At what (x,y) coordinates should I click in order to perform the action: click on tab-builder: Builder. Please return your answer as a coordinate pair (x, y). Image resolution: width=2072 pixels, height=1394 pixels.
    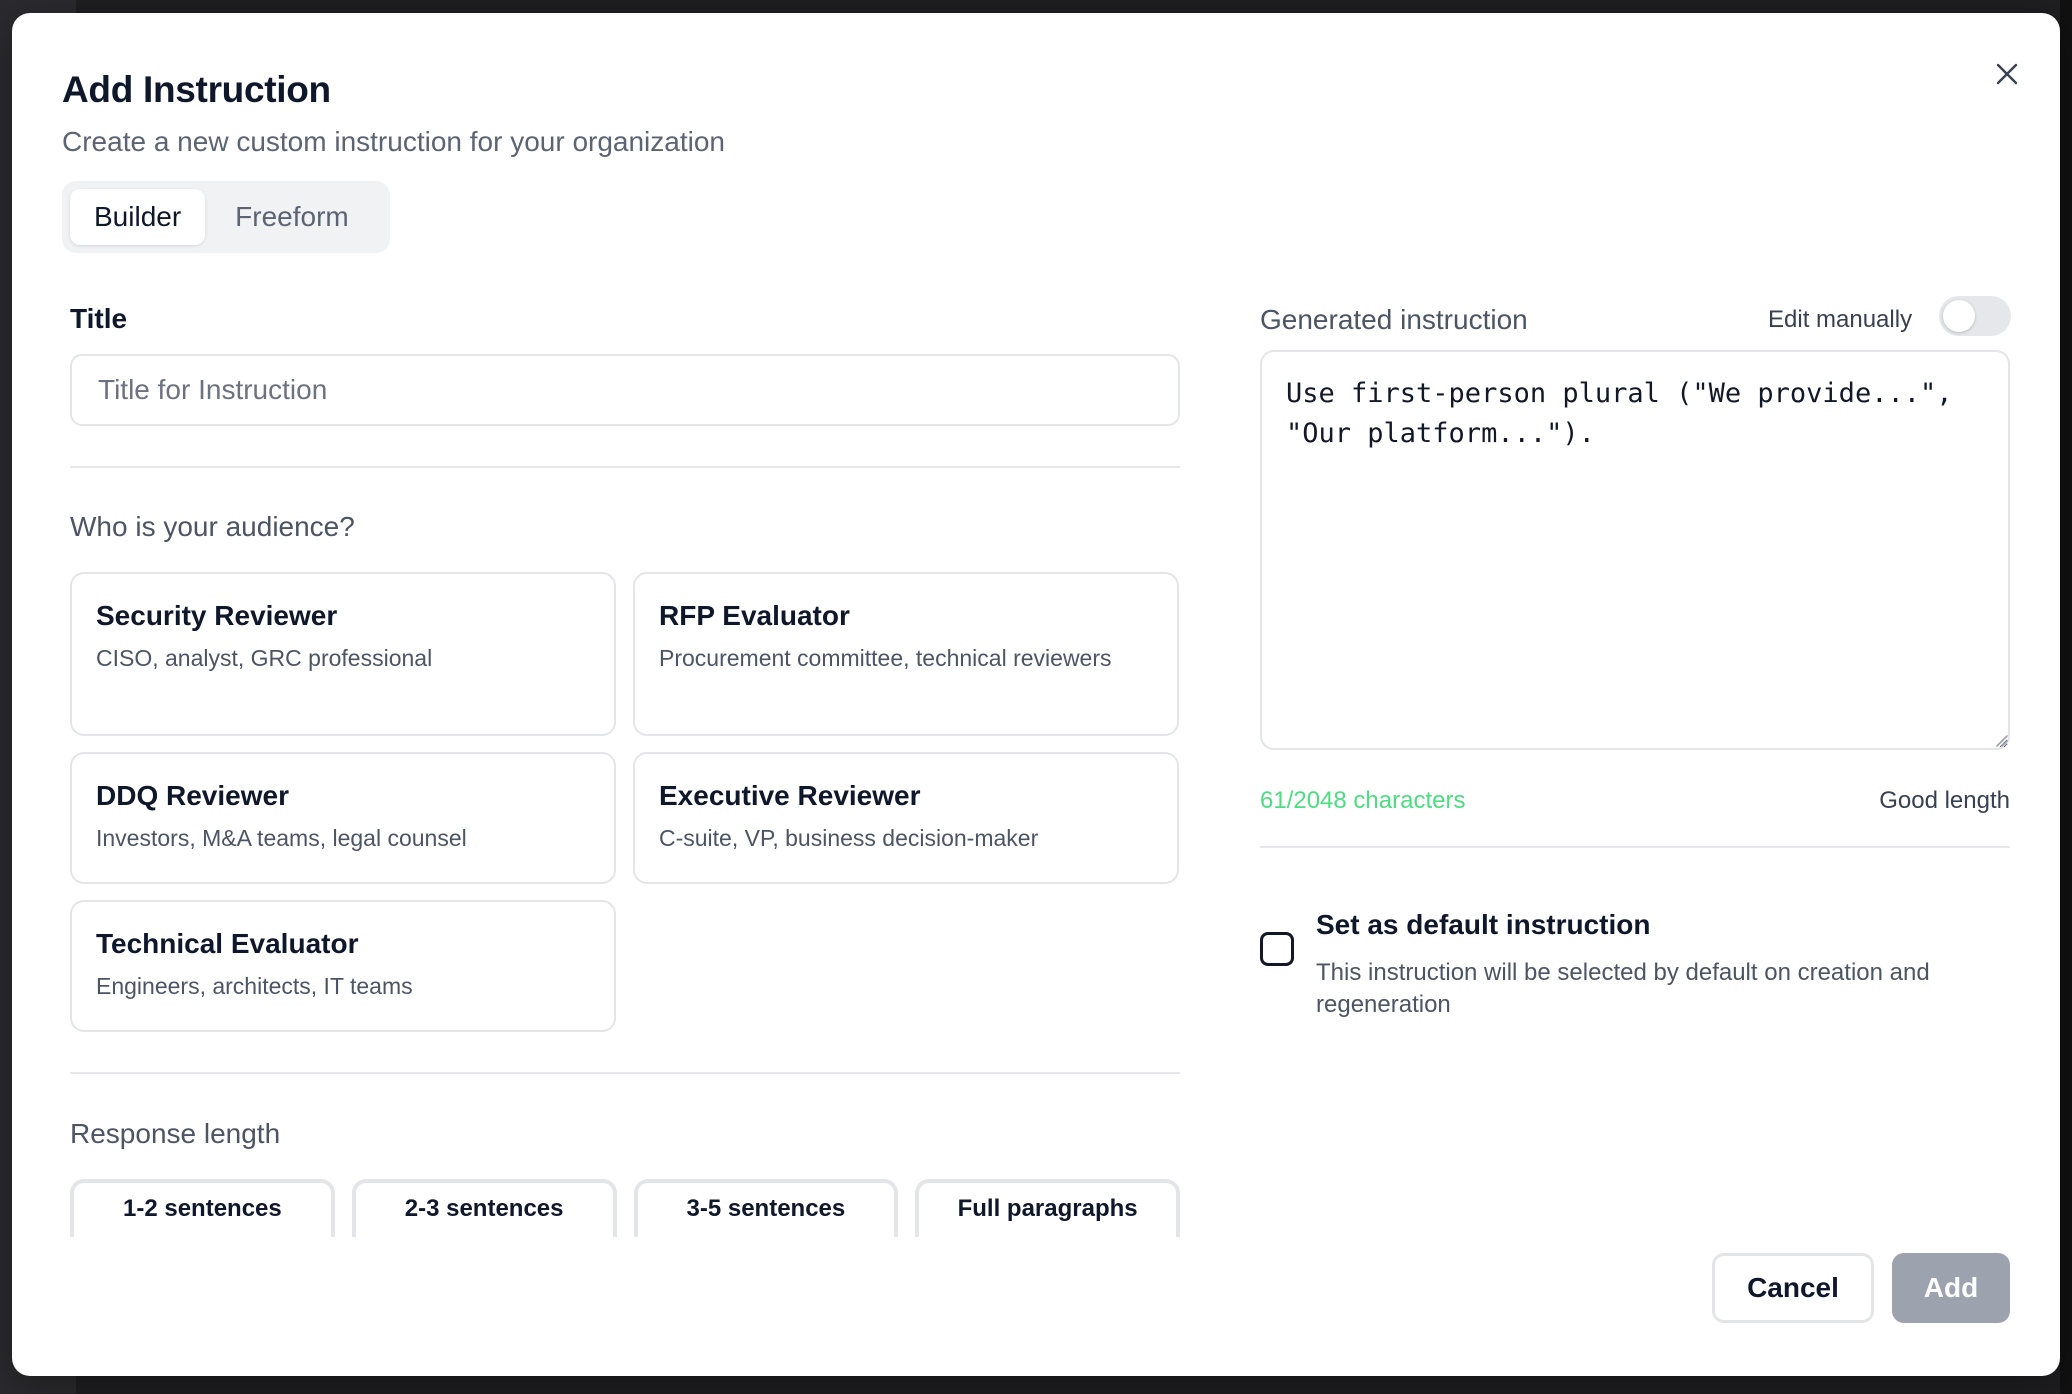
    Looking at the image, I should click on (138, 217).